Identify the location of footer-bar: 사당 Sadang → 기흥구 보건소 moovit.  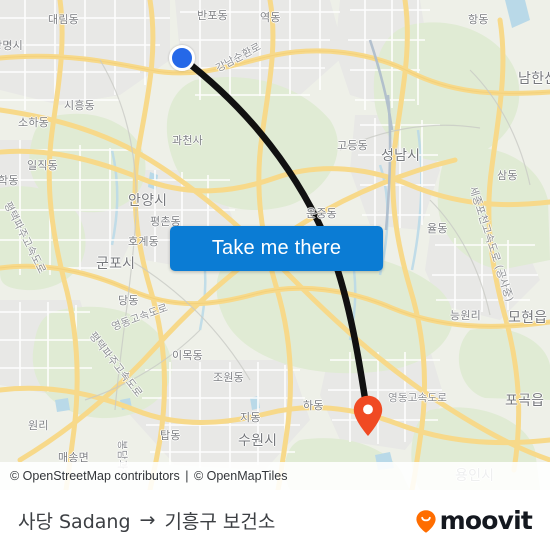
(275, 520).